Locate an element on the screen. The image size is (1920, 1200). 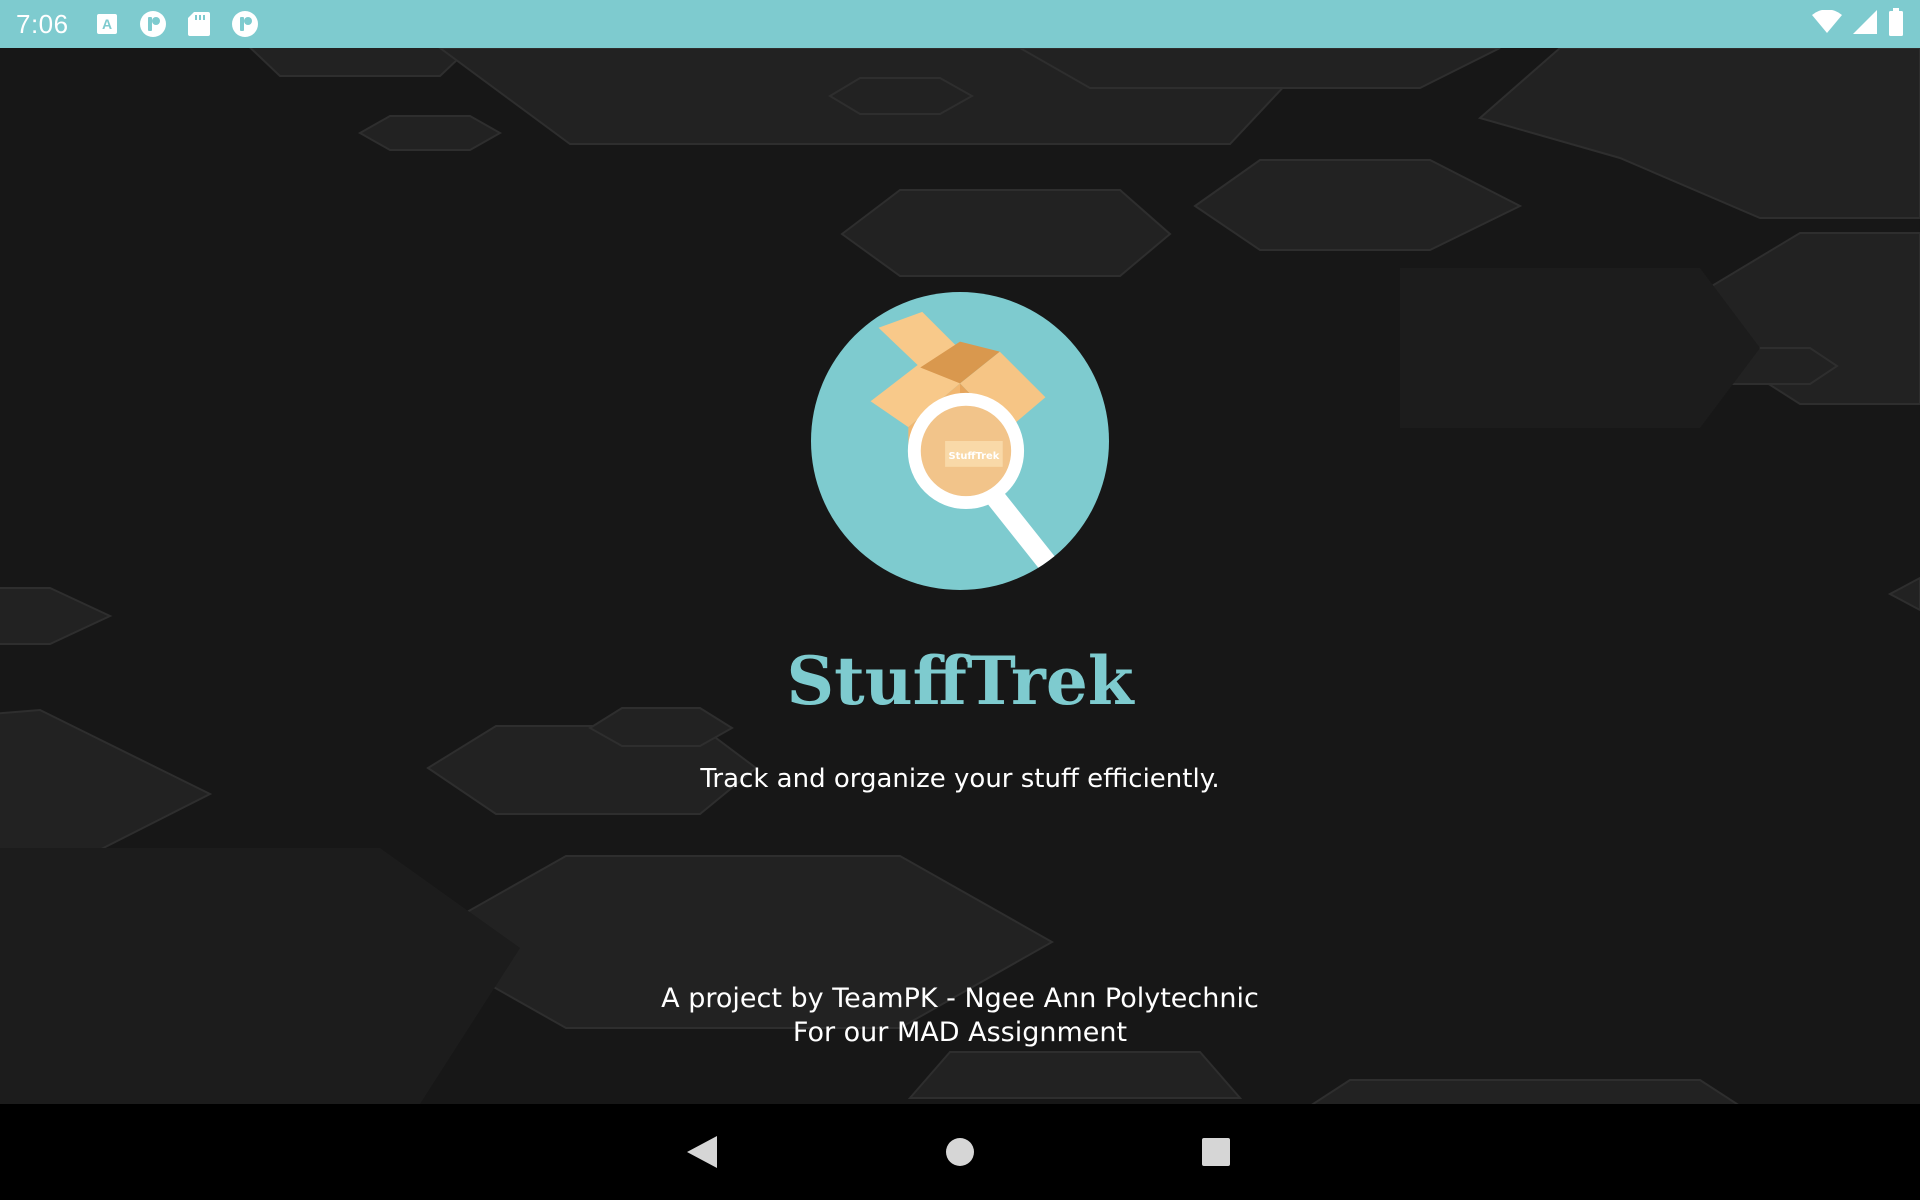
svg-text: A is located at coordinates (107, 24).